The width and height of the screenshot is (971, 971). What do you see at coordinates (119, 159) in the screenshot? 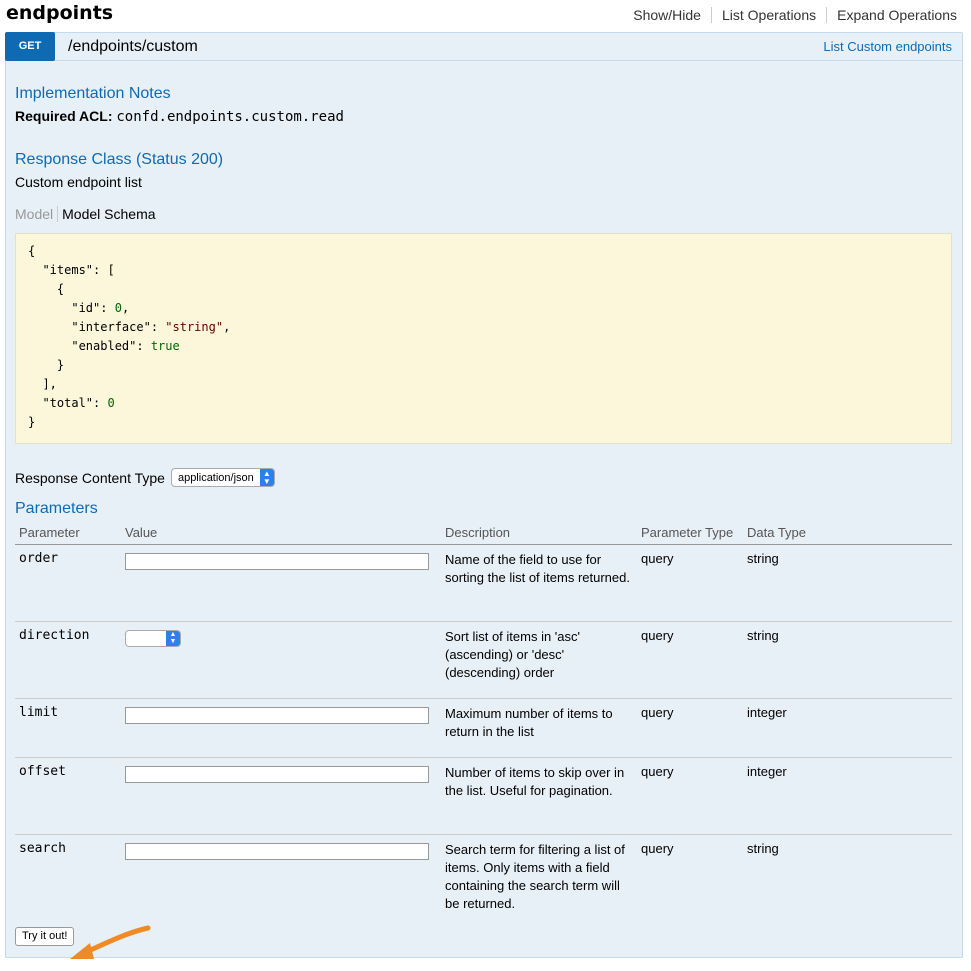
I see `response-class-heading: Response Class (Status 200)` at bounding box center [119, 159].